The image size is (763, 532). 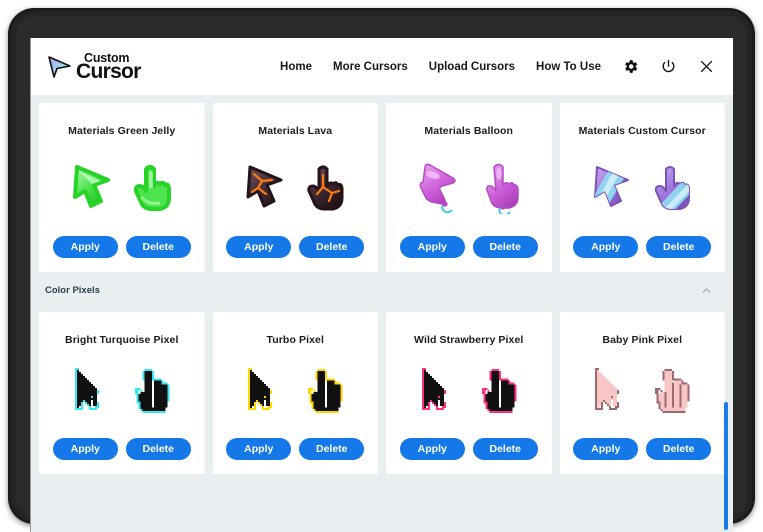 I want to click on cursor-card: Bright Turquoise Pixel Apply Delete, so click(x=122, y=393).